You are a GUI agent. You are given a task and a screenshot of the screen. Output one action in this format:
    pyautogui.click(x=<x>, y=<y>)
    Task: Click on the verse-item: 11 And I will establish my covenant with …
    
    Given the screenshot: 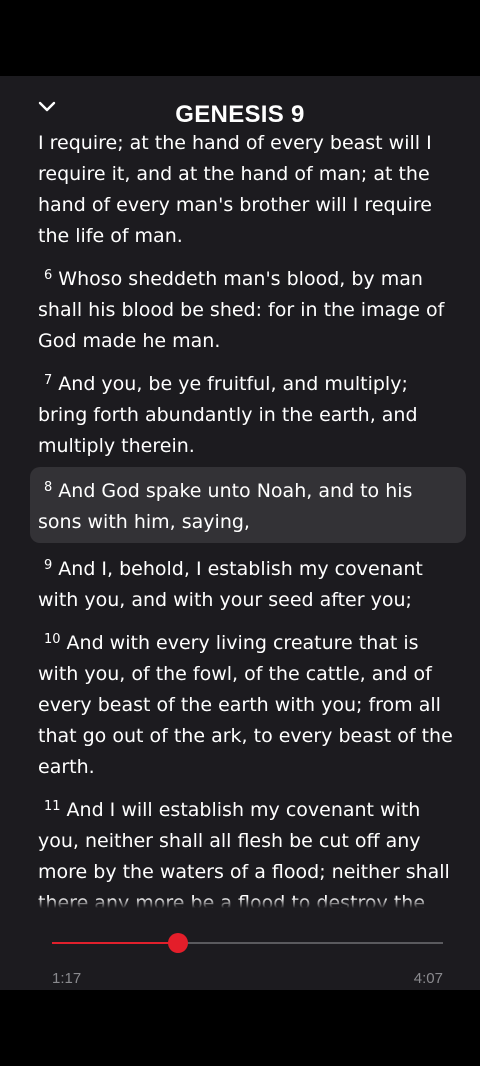 What is the action you would take?
    pyautogui.click(x=248, y=849)
    